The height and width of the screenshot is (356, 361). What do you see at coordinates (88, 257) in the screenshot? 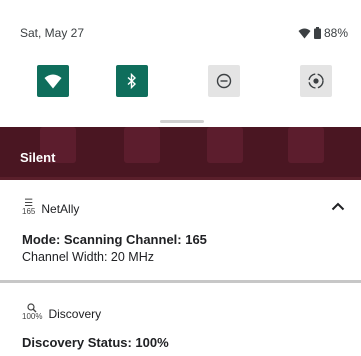
I see `notification-text: Channel Width: 20 MHz` at bounding box center [88, 257].